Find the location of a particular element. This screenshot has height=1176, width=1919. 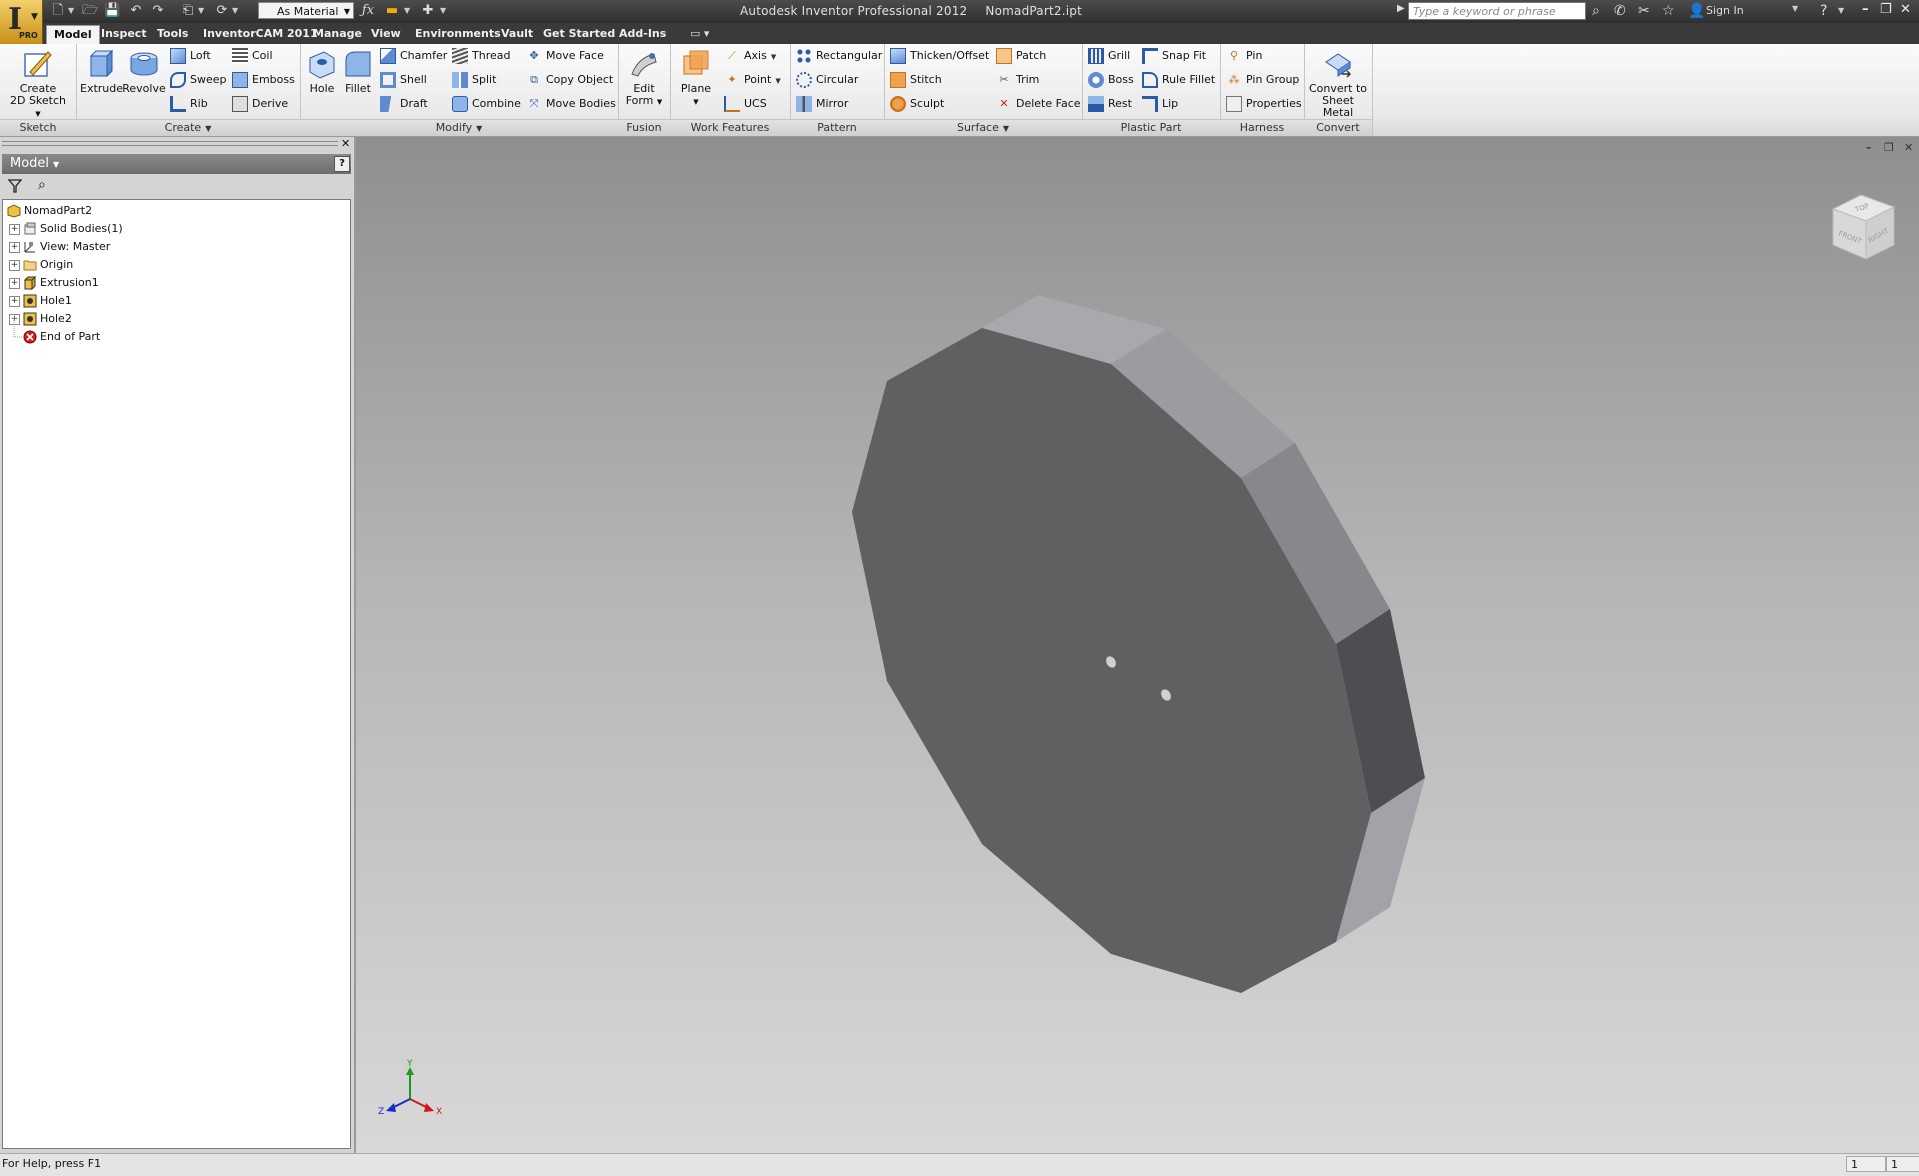

sign-in-link: Sign In is located at coordinates (1725, 10).